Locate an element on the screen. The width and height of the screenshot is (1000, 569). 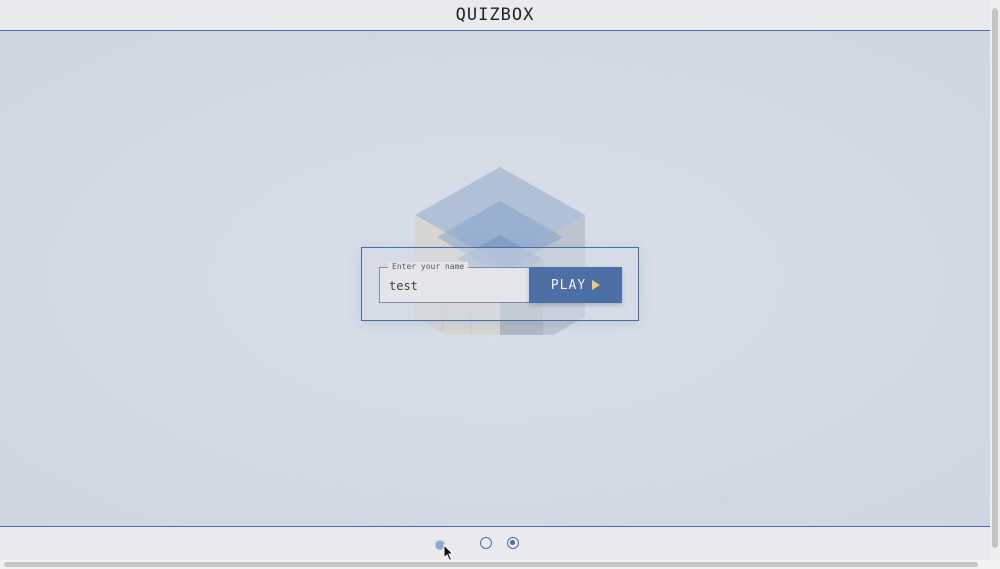
app-header: QUIZBOX is located at coordinates (495, 15).